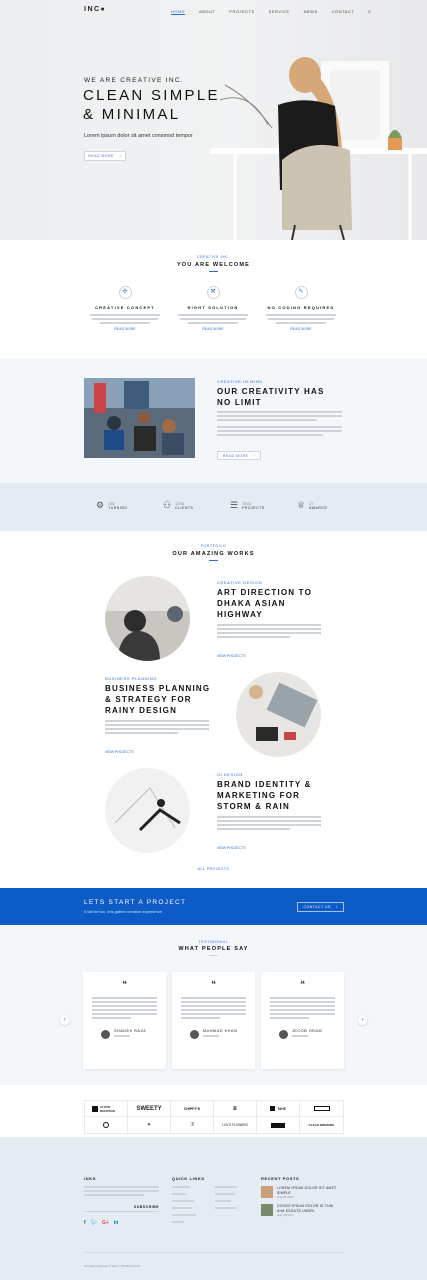  I want to click on post-date: Aug 28 2017, so click(286, 1197).